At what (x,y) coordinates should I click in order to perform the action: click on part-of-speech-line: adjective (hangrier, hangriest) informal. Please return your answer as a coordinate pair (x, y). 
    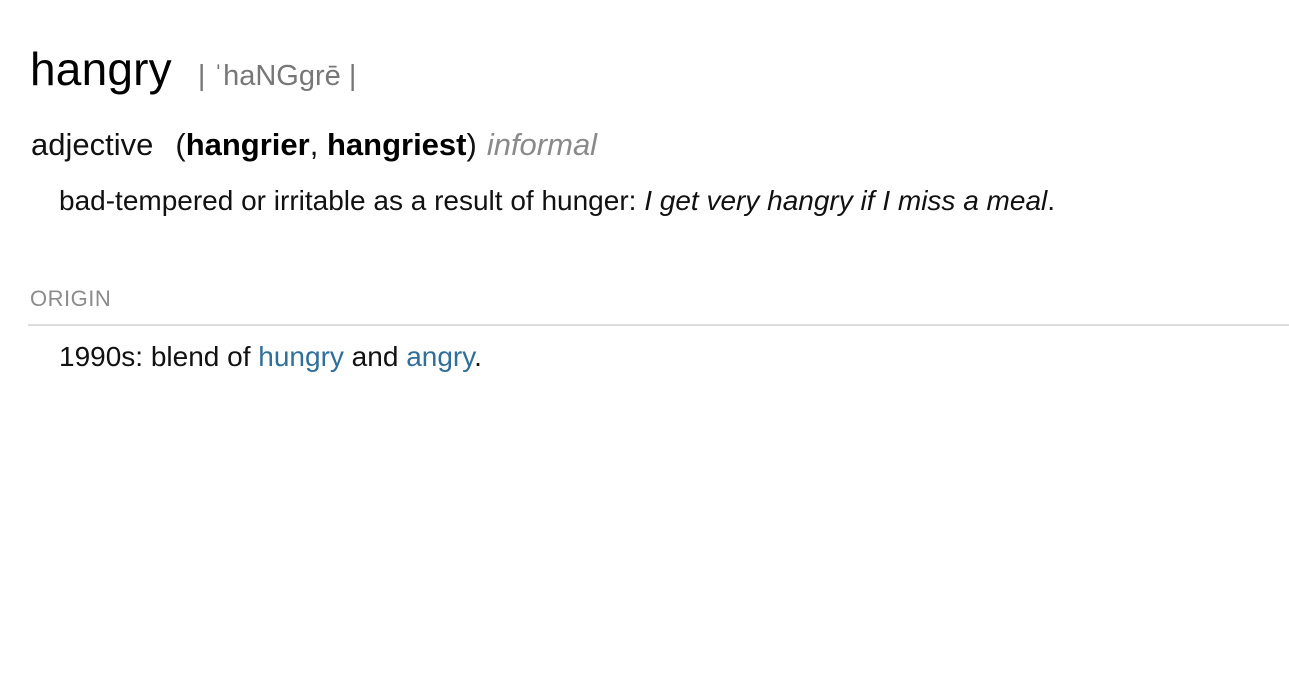
    Looking at the image, I should click on (314, 145).